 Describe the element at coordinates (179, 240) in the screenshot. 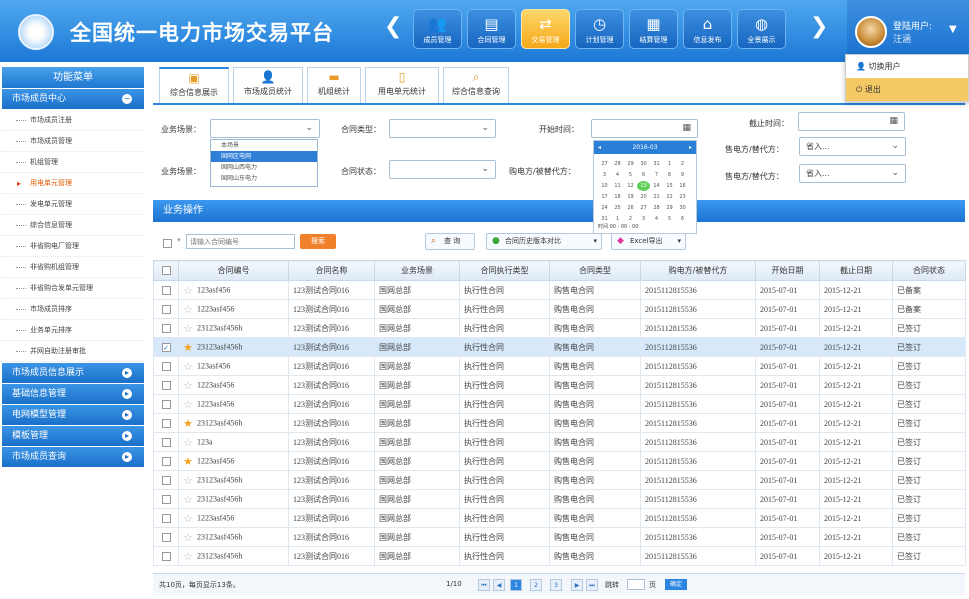

I see `chevron-down-icon: ▾` at that location.